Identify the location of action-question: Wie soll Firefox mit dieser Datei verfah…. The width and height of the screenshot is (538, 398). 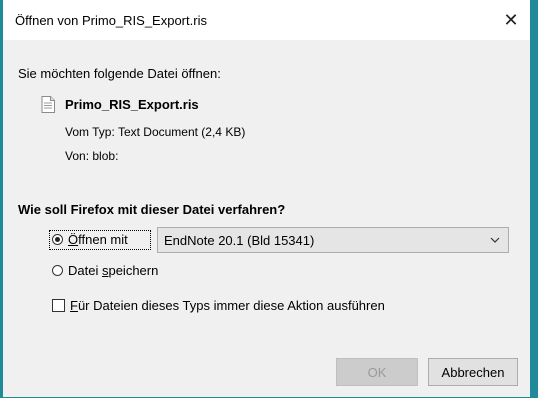
(152, 209).